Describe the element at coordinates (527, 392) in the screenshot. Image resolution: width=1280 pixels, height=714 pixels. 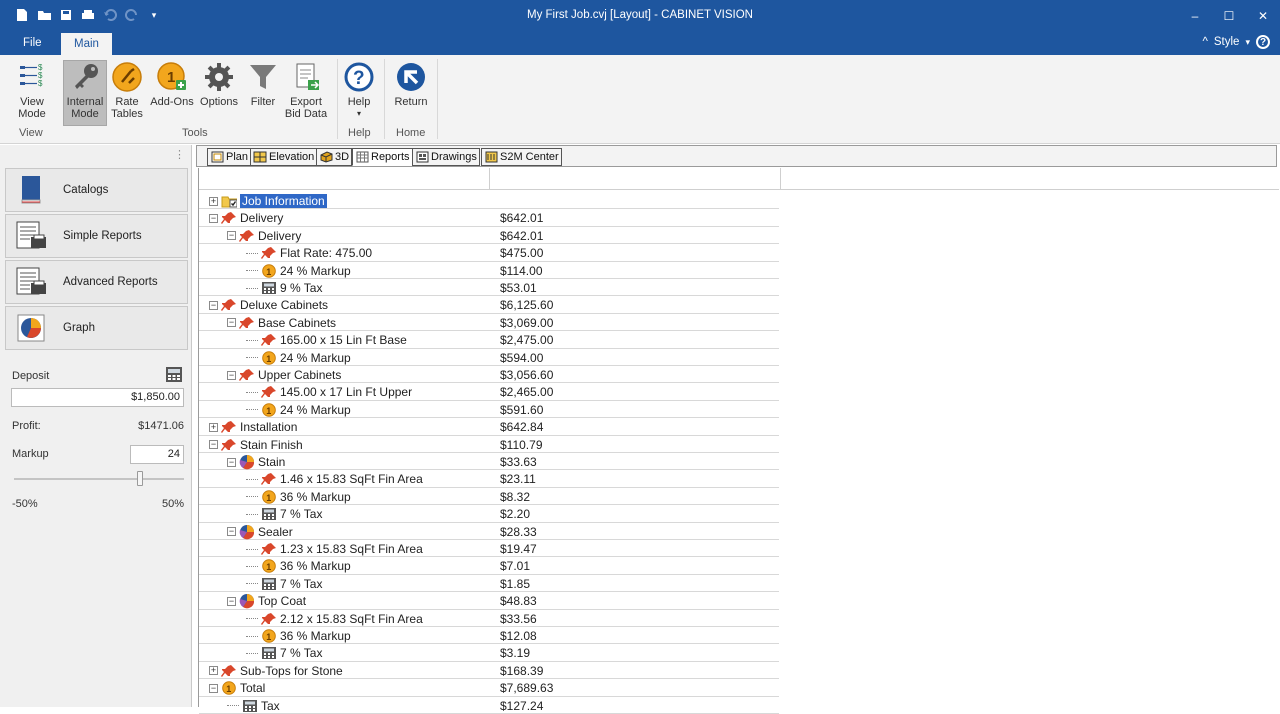
I see `row-value: $2,465.00` at that location.